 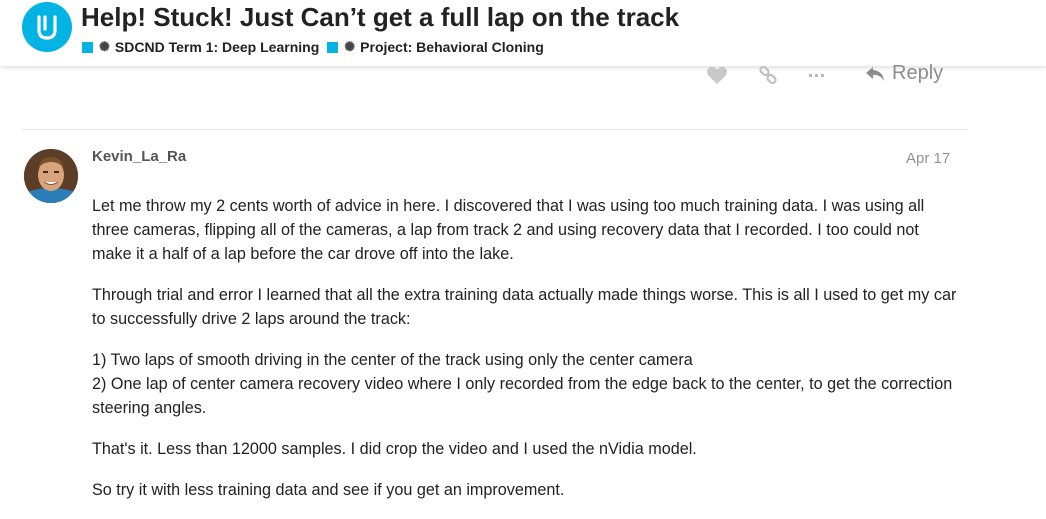 What do you see at coordinates (139, 156) in the screenshot?
I see `post-username: Kevin_La_Ra` at bounding box center [139, 156].